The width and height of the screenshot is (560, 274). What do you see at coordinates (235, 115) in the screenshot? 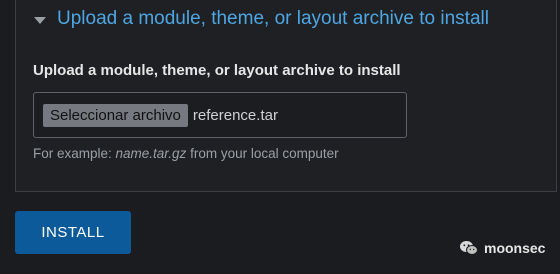
I see `selected-file-name: reference.tar` at bounding box center [235, 115].